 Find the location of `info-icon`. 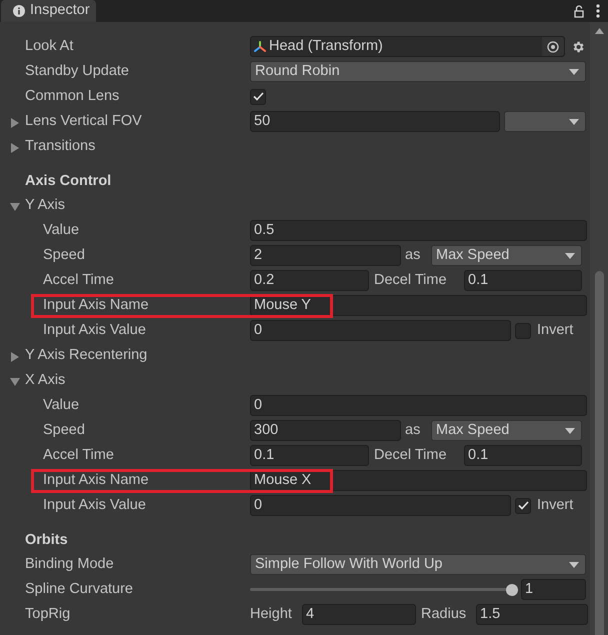

info-icon is located at coordinates (19, 11).